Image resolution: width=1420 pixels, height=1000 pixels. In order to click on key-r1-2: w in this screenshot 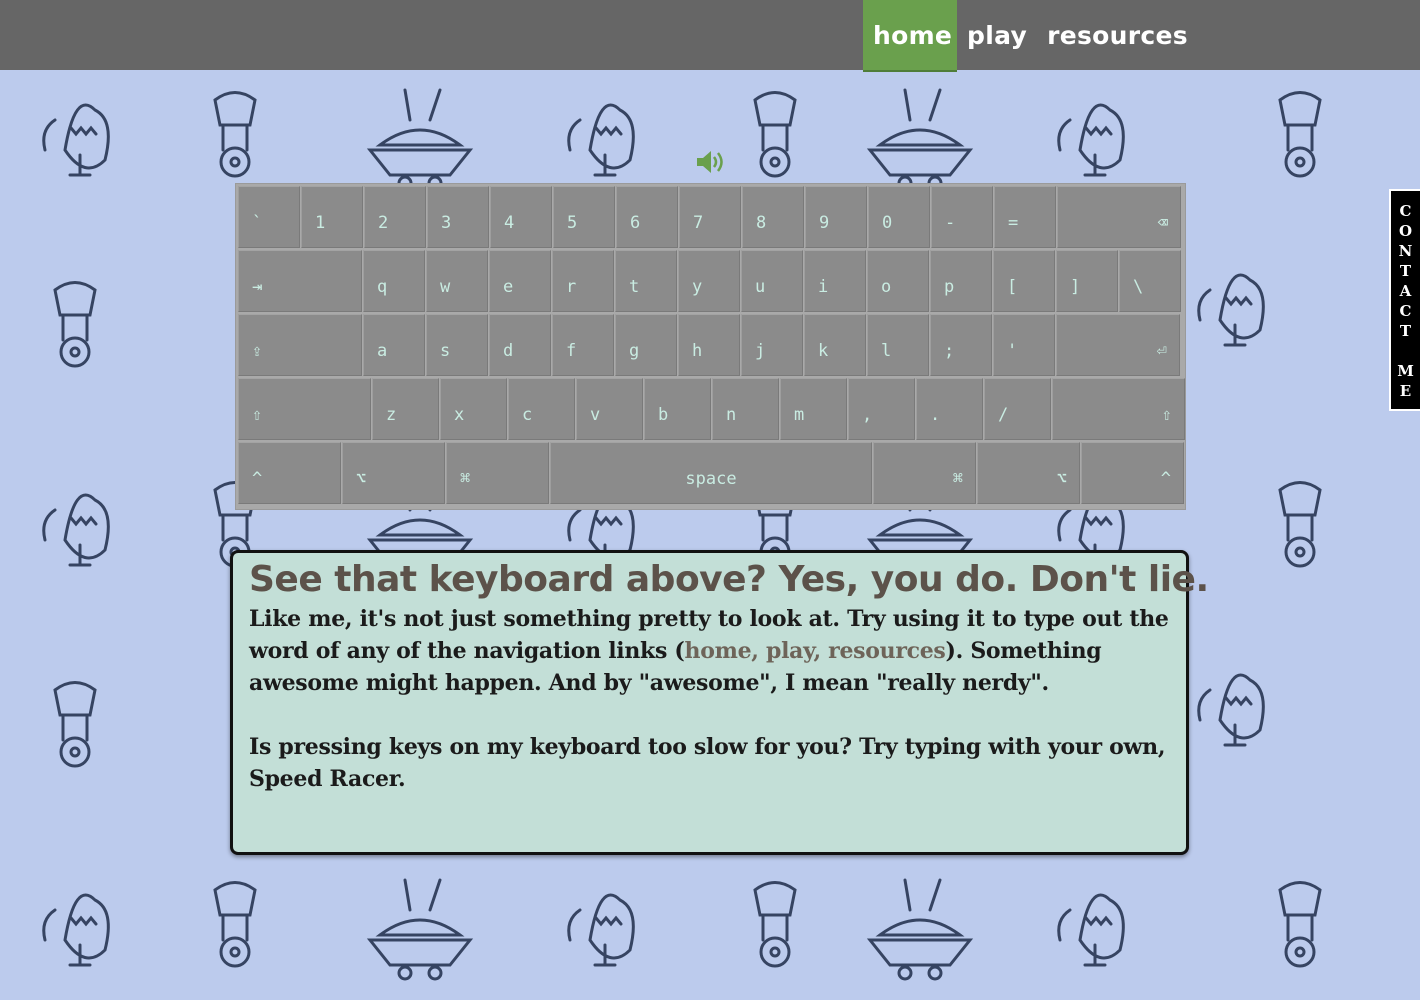, I will do `click(457, 281)`.